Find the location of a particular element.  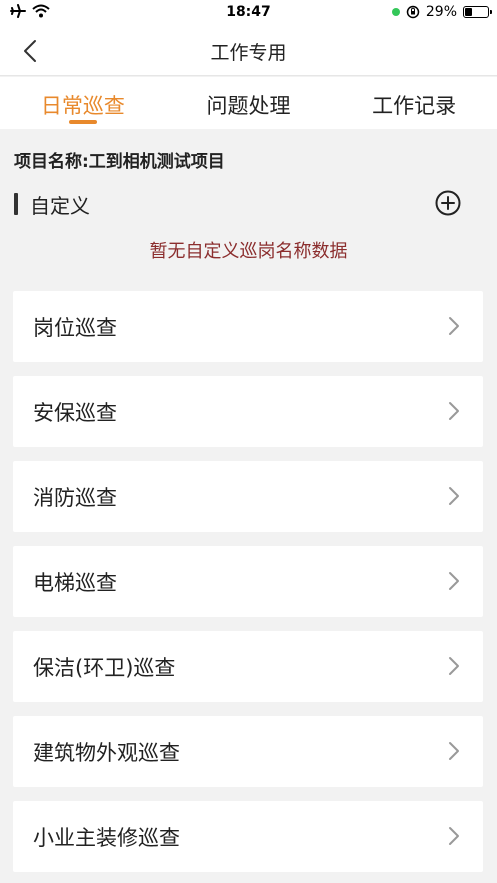

tab-work-records: 工作记录 is located at coordinates (414, 103).